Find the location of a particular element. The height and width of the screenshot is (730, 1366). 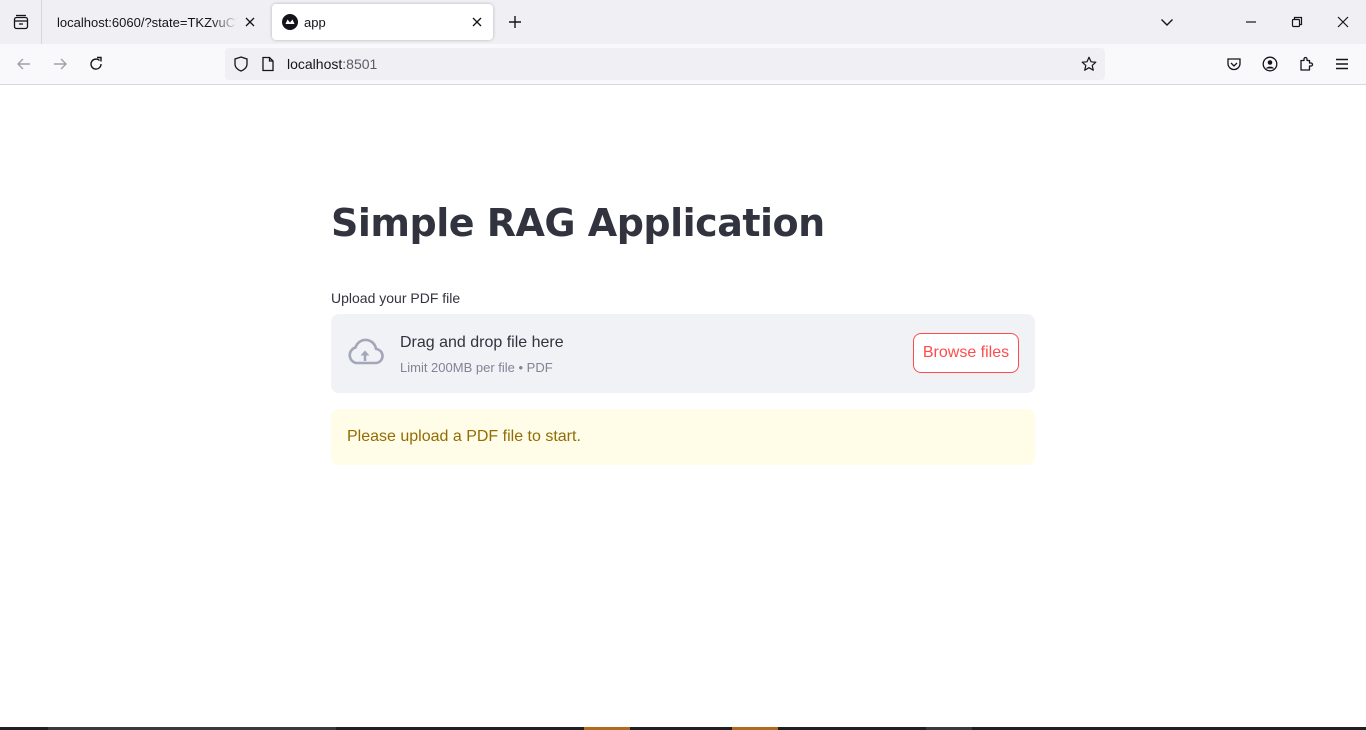

shield-icon is located at coordinates (241, 64).